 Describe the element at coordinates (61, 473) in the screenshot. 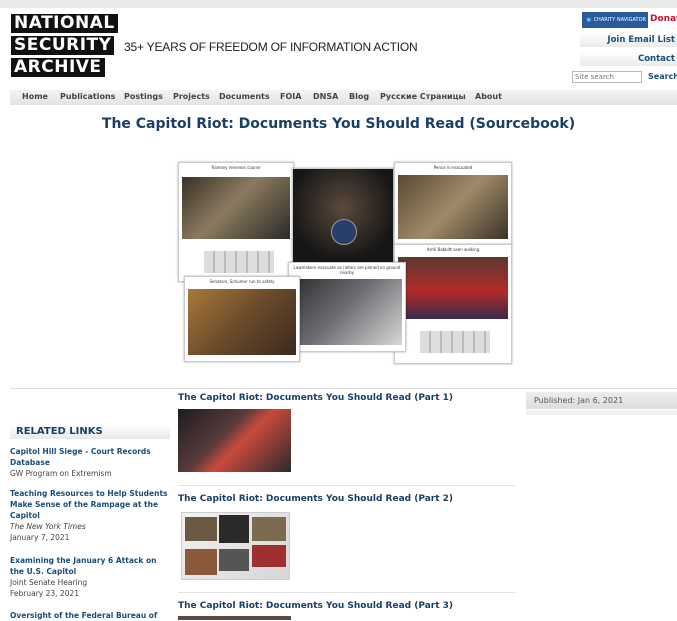

I see `related-link-source: GW Program on Extremism` at that location.